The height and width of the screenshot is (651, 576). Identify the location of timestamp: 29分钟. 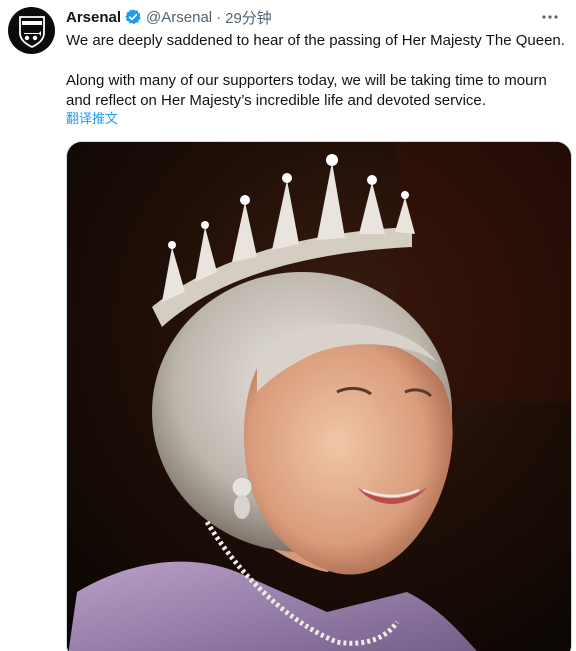
(248, 17).